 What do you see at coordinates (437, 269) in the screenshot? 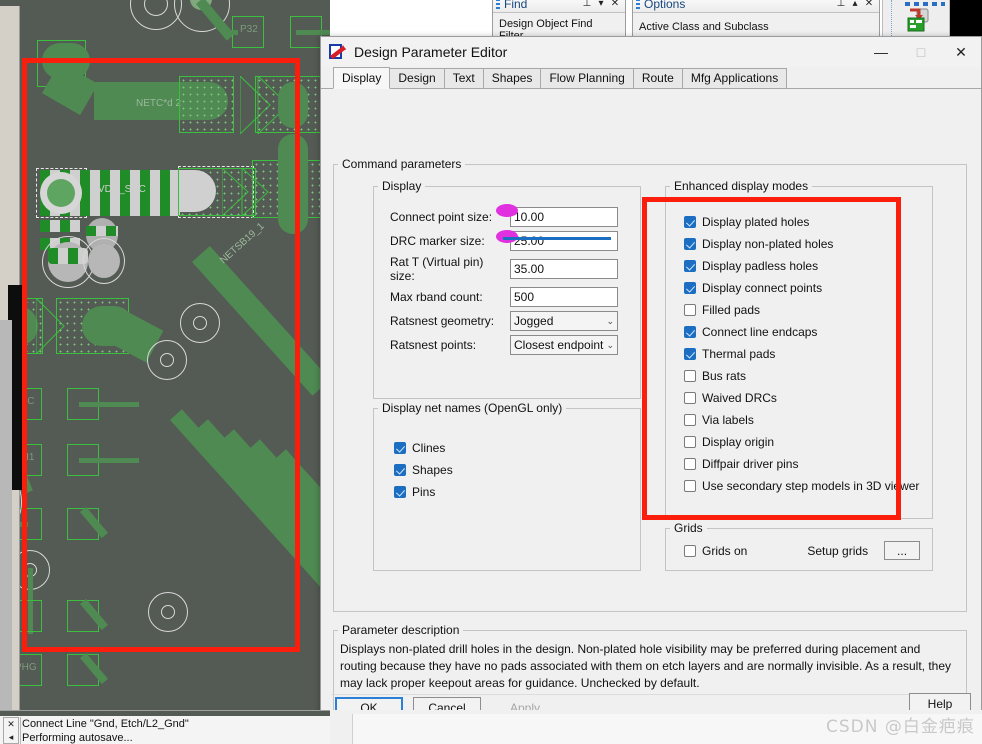
I see `field-label: Rat T (Virtual pin) size:` at bounding box center [437, 269].